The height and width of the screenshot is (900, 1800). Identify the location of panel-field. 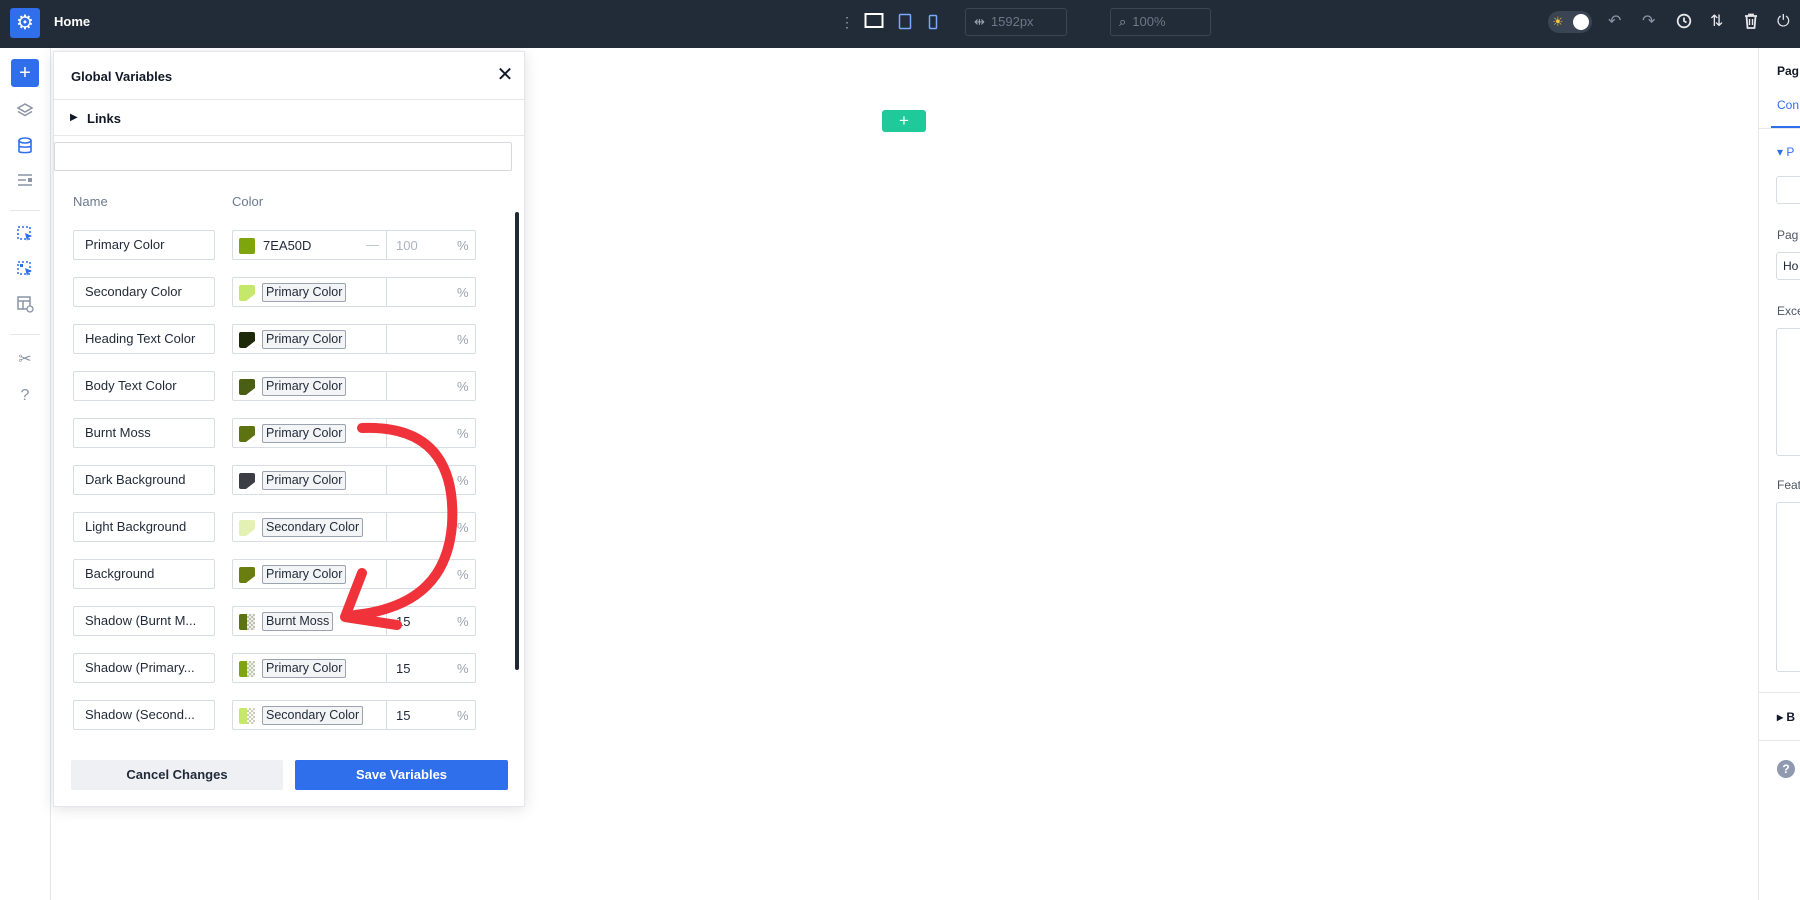
(1788, 190).